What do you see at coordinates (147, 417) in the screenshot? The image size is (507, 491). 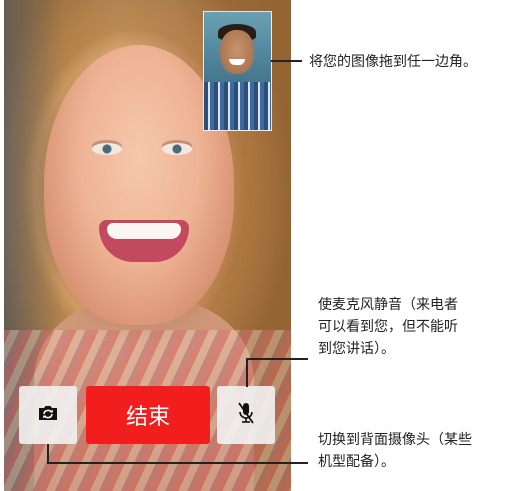 I see `end-call-label: 结束` at bounding box center [147, 417].